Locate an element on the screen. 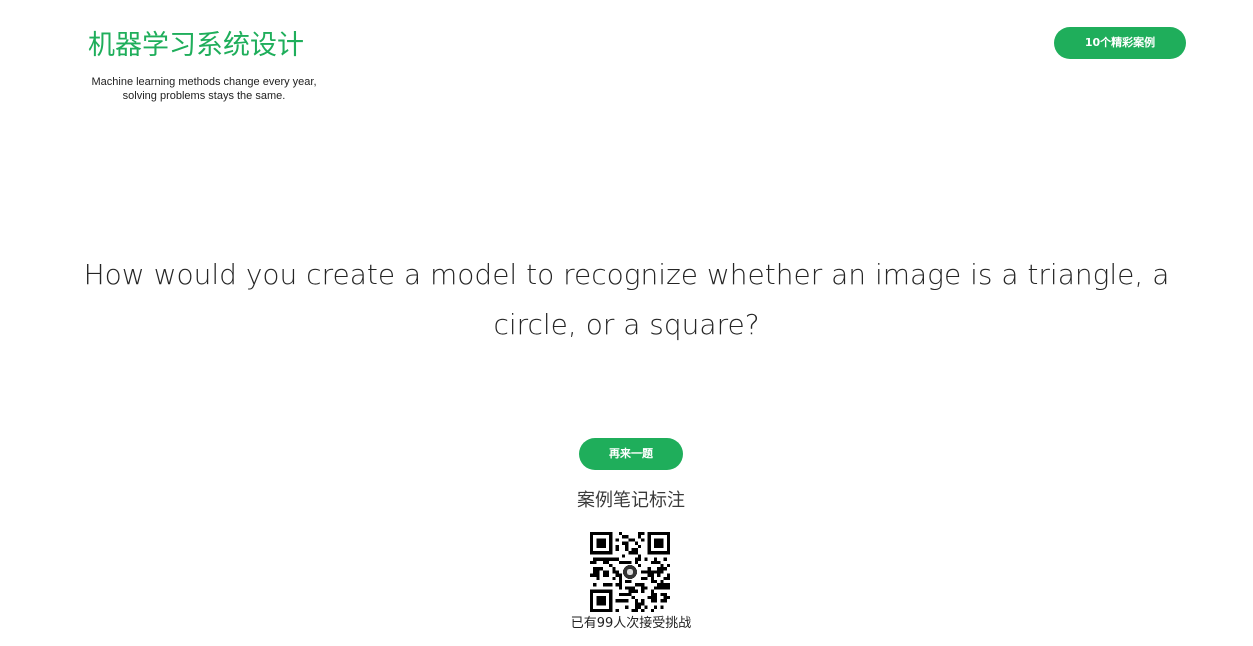 This screenshot has height=646, width=1253. qr-code-graphic is located at coordinates (630, 572).